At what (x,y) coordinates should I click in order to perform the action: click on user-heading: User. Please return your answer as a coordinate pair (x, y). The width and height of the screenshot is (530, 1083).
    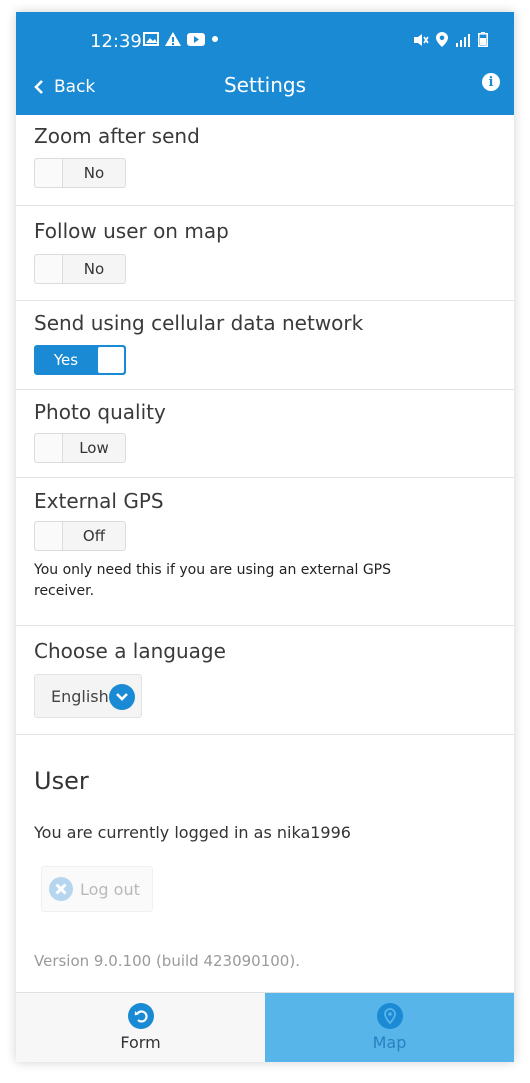
    Looking at the image, I should click on (61, 781).